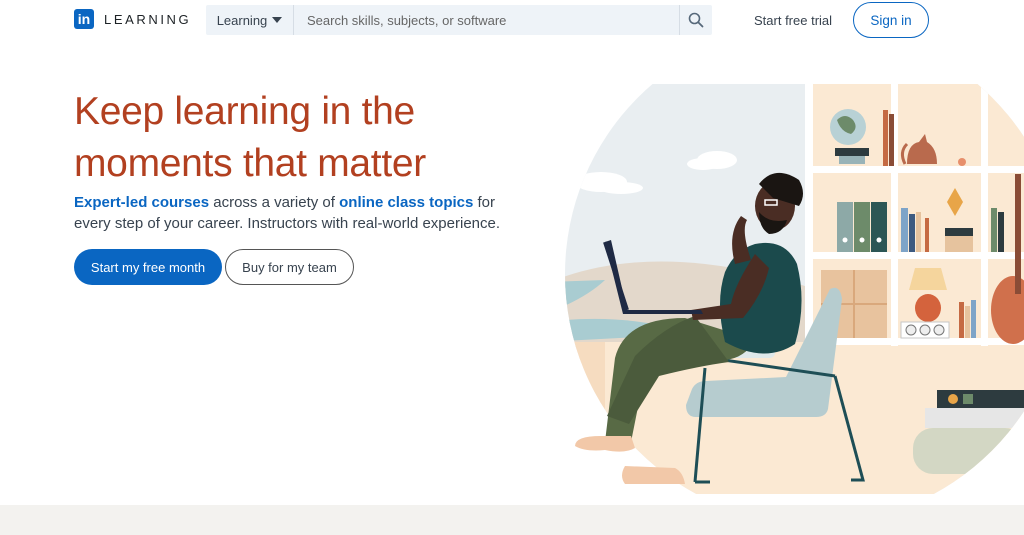 This screenshot has height=535, width=1024. Describe the element at coordinates (406, 202) in the screenshot. I see `online-class-topics-link: online class topics` at that location.